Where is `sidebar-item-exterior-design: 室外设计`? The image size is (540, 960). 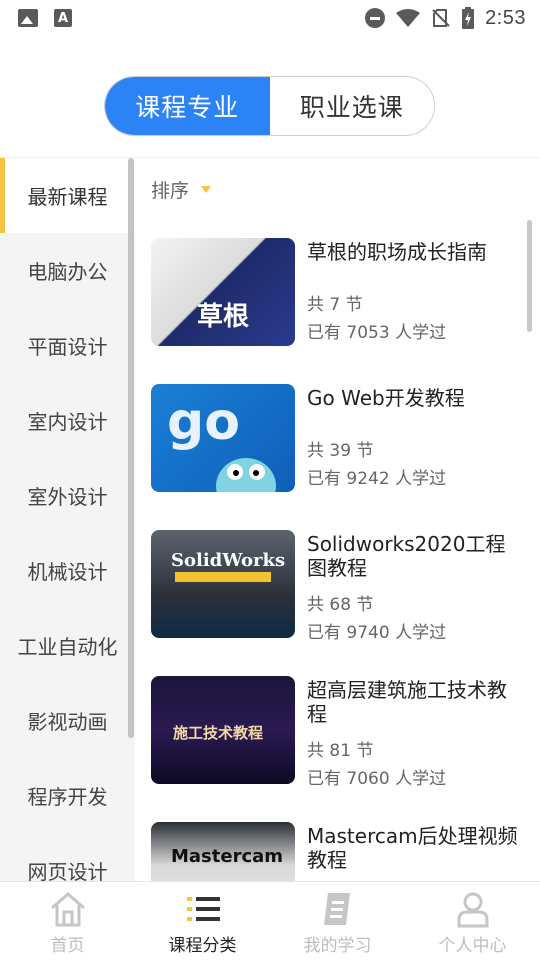
sidebar-item-exterior-design: 室外设计 is located at coordinates (67, 495).